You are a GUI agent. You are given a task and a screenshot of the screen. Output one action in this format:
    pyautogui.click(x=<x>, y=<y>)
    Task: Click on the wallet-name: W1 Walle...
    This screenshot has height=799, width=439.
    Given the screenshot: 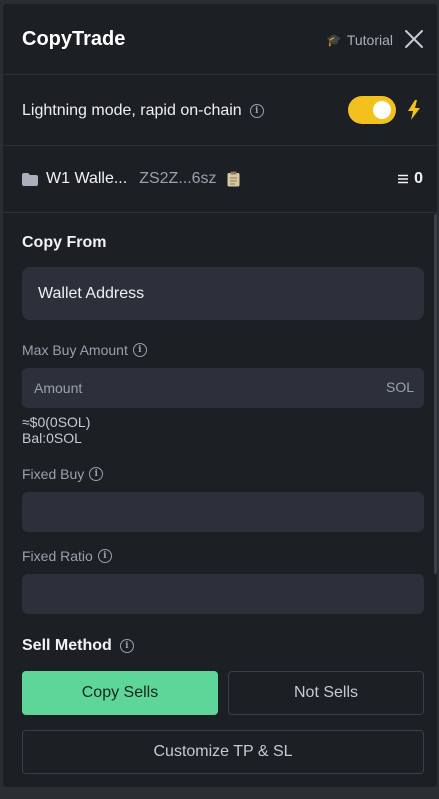 What is the action you would take?
    pyautogui.click(x=87, y=178)
    